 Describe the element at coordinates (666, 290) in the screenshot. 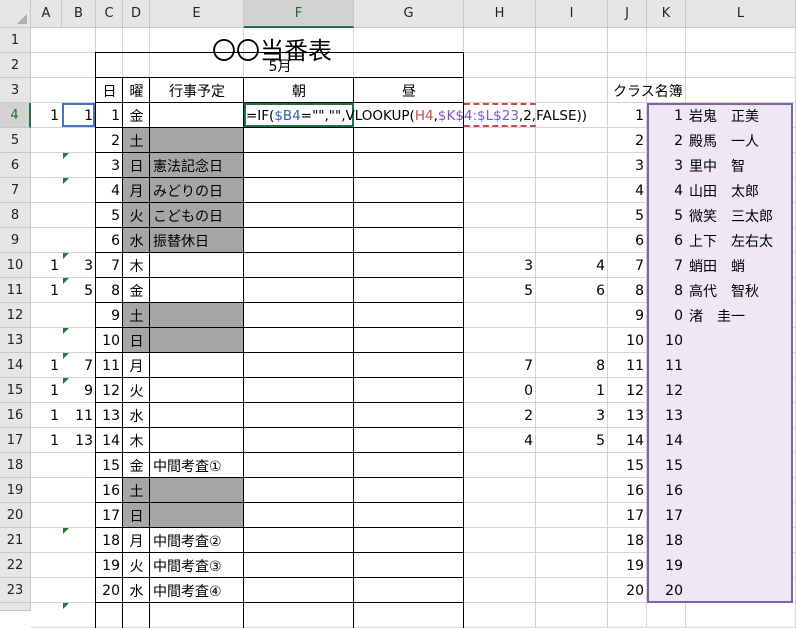

I see `cell-k: 8` at that location.